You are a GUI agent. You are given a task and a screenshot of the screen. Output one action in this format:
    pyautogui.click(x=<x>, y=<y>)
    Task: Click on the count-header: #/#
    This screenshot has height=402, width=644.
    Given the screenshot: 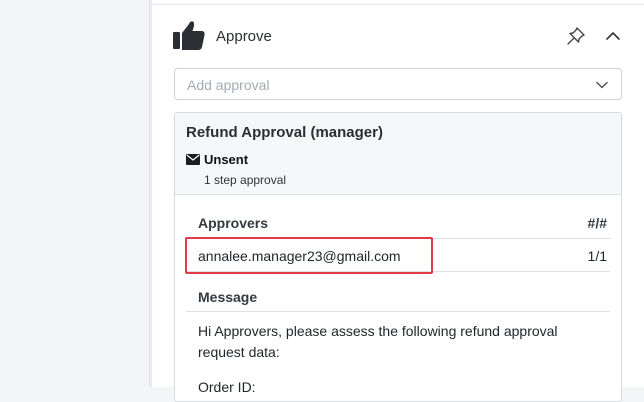 What is the action you would take?
    pyautogui.click(x=597, y=223)
    